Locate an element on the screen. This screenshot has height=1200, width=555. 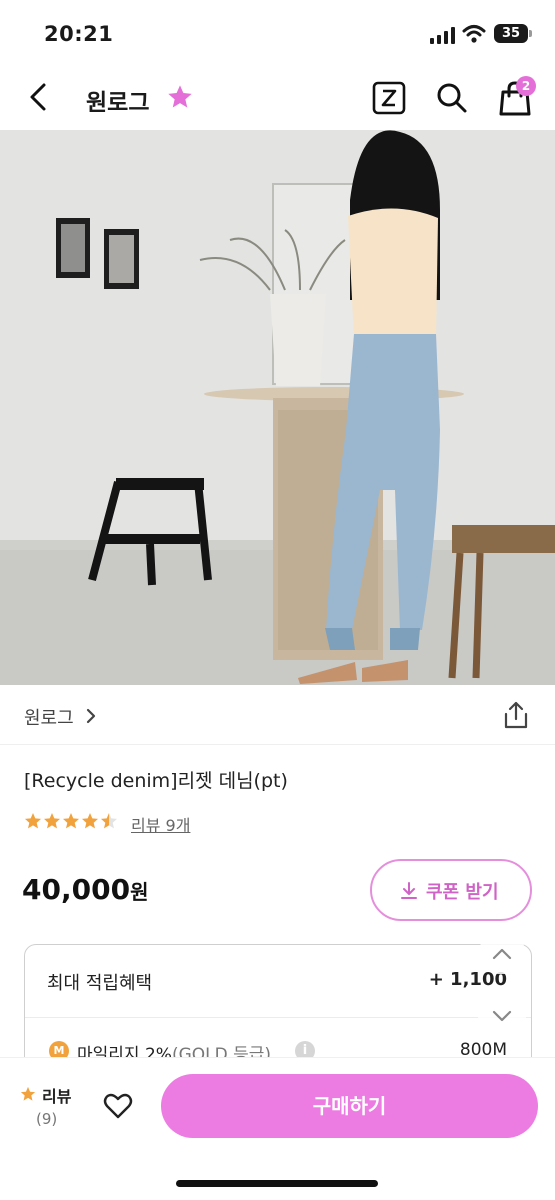
store-link: 원로그 is located at coordinates (49, 717).